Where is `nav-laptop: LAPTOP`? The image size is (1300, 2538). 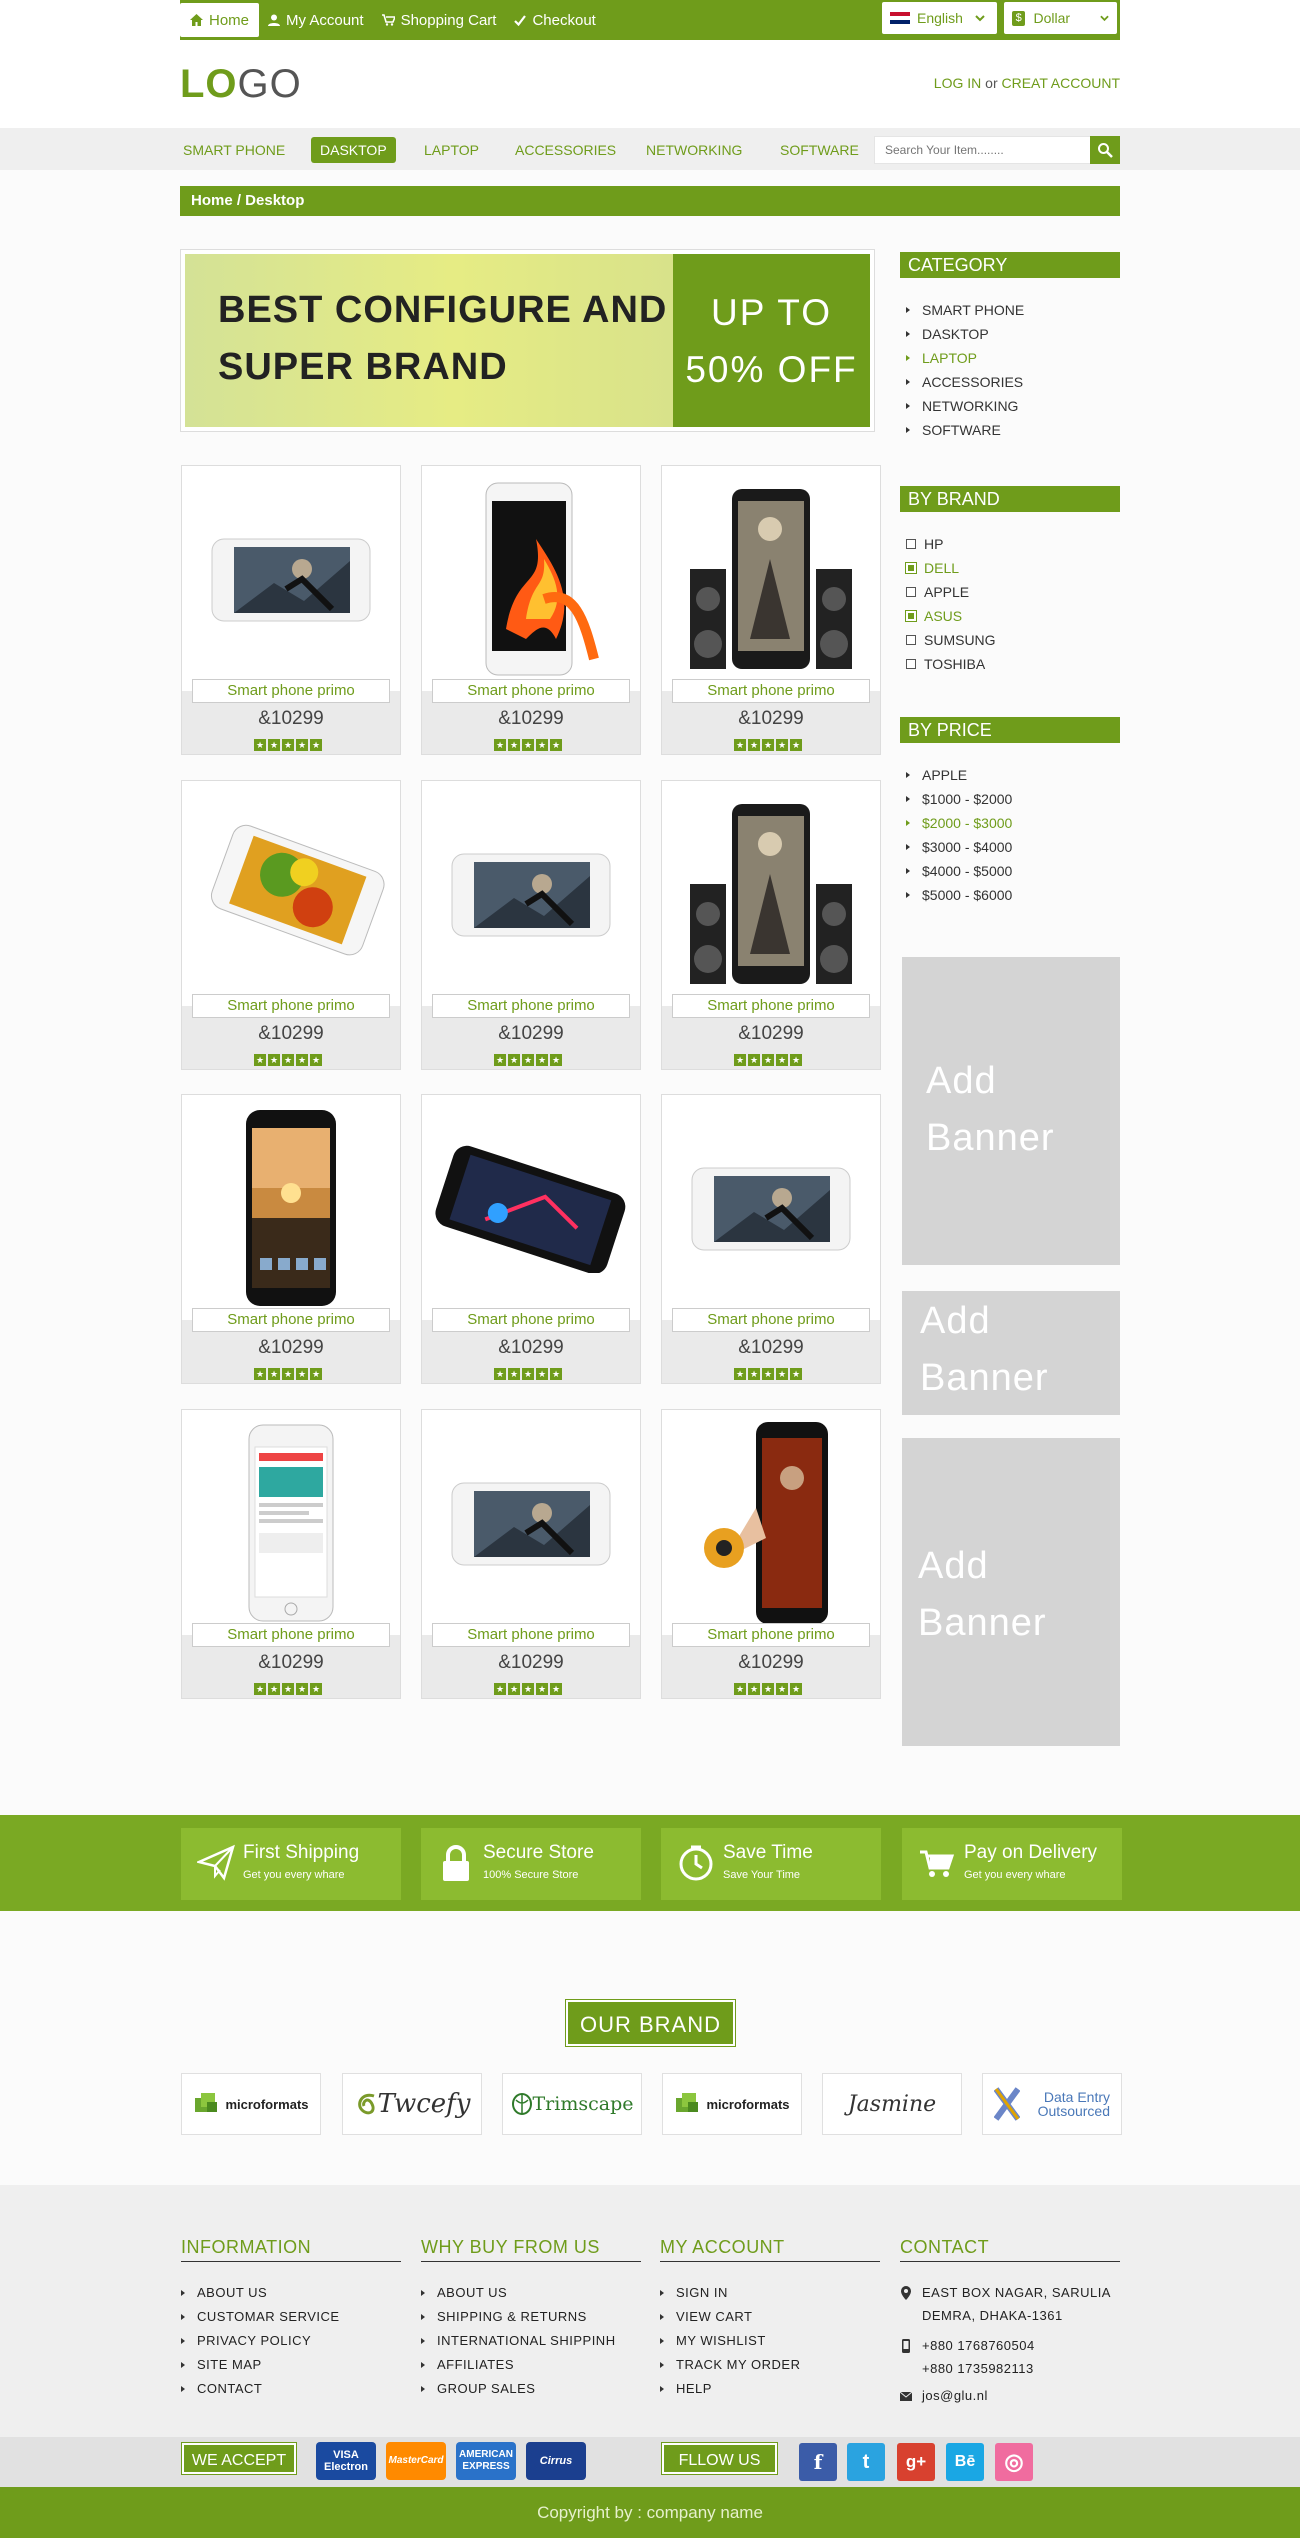 nav-laptop: LAPTOP is located at coordinates (451, 150).